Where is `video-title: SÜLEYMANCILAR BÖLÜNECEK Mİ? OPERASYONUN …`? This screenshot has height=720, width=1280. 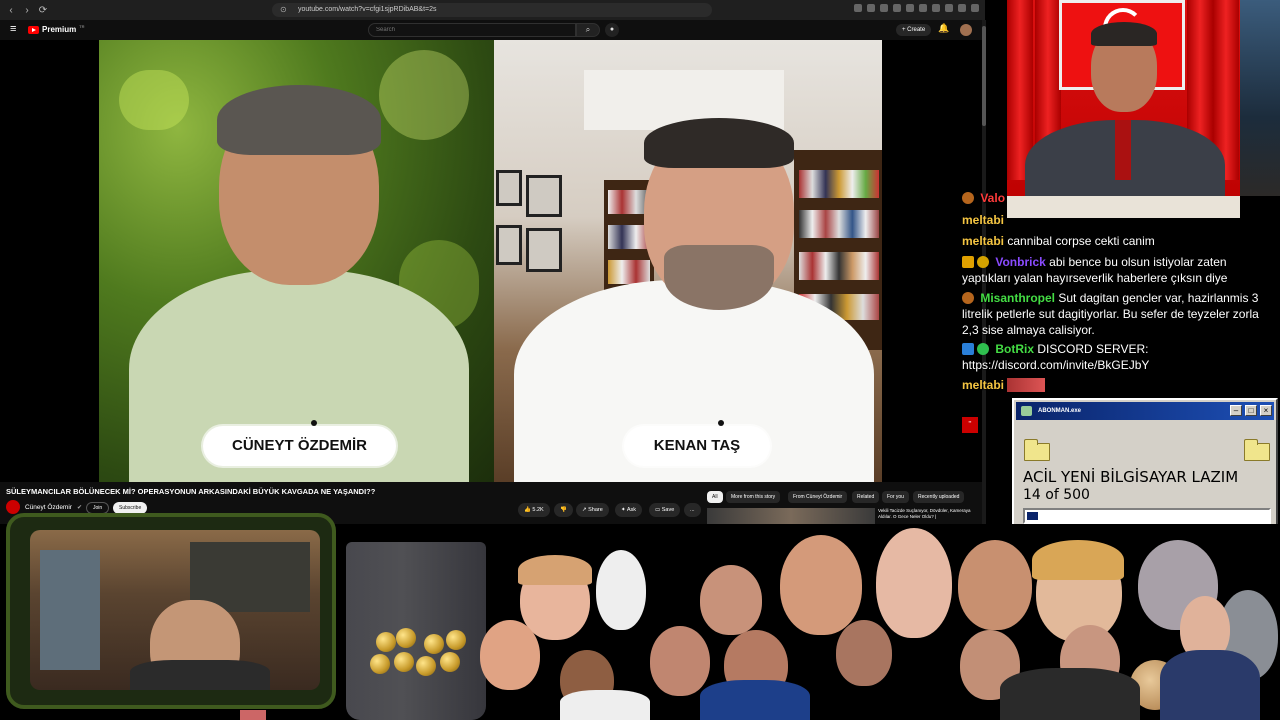
video-title: SÜLEYMANCILAR BÖLÜNECEK Mİ? OPERASYONUN … is located at coordinates (191, 491).